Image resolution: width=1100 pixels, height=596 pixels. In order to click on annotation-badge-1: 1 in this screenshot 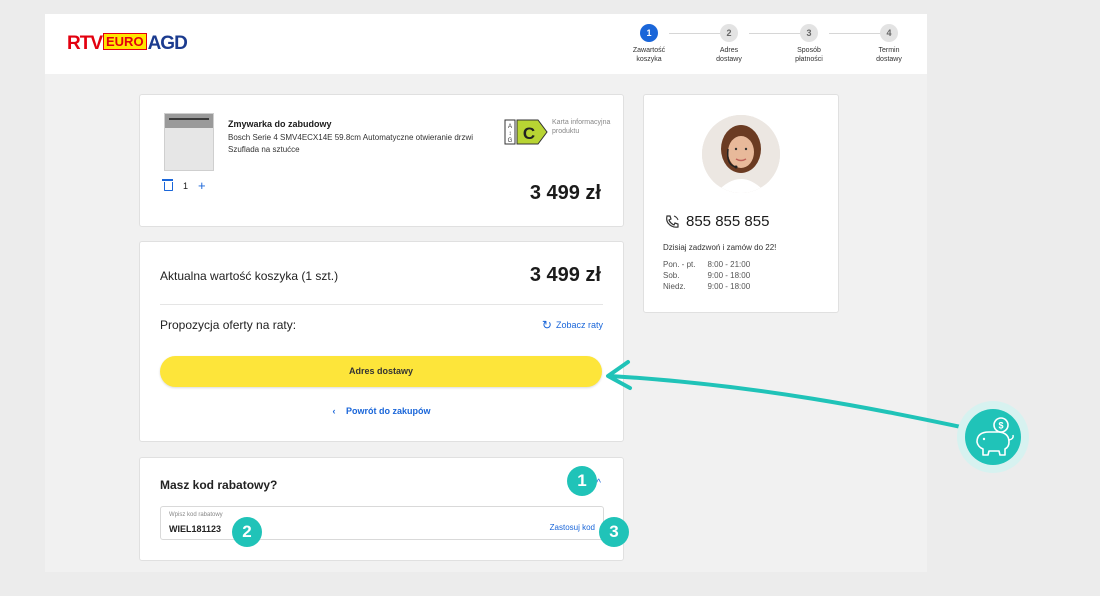, I will do `click(582, 481)`.